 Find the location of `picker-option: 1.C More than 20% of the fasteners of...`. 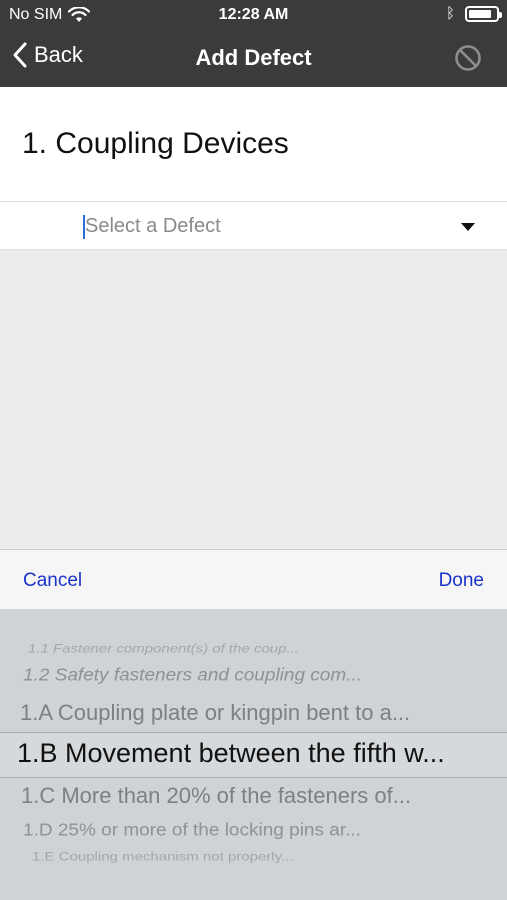

picker-option: 1.C More than 20% of the fasteners of... is located at coordinates (253, 798).